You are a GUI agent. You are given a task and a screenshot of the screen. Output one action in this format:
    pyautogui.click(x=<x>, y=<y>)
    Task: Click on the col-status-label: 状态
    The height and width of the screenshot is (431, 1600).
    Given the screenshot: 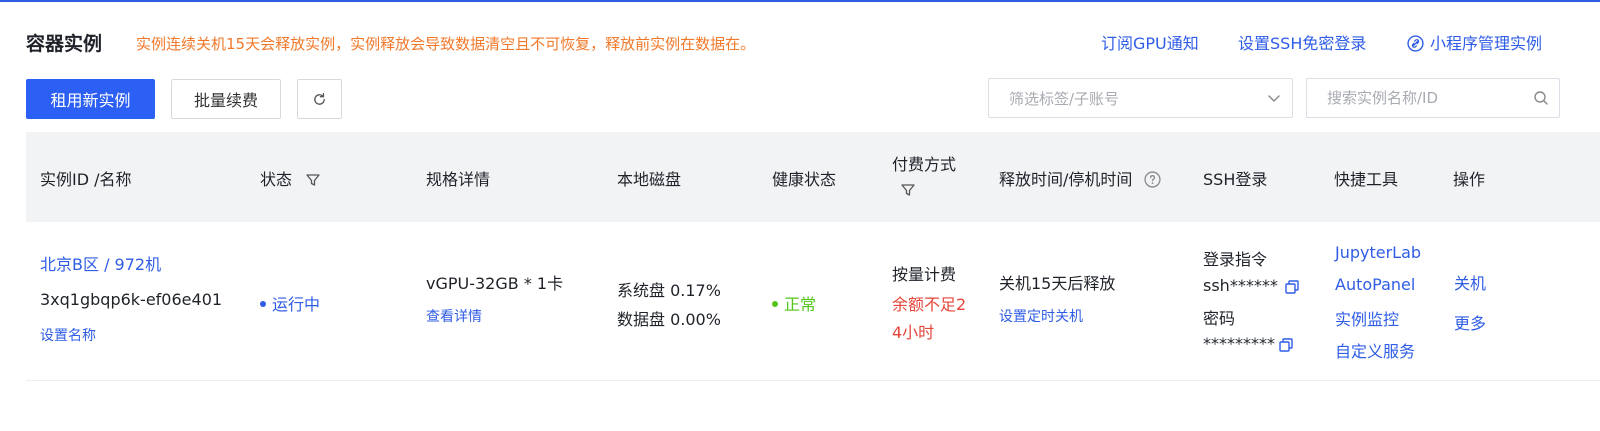 What is the action you would take?
    pyautogui.click(x=276, y=179)
    